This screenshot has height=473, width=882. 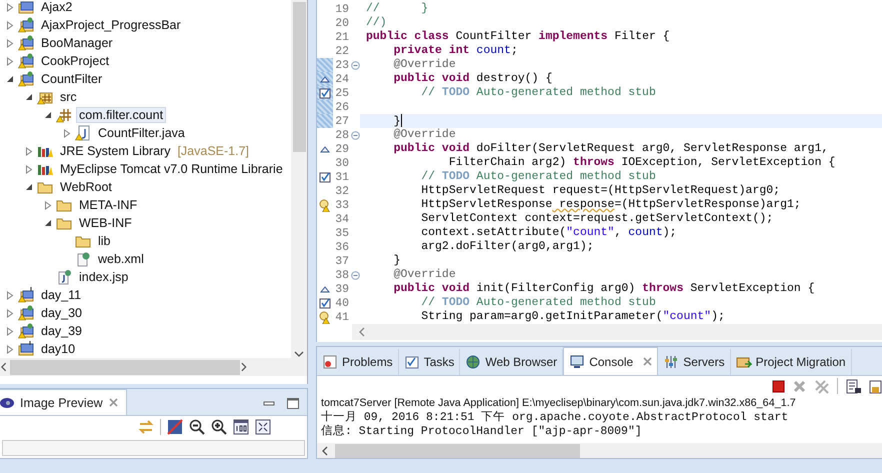 What do you see at coordinates (77, 43) in the screenshot?
I see `tree-item: BooManager` at bounding box center [77, 43].